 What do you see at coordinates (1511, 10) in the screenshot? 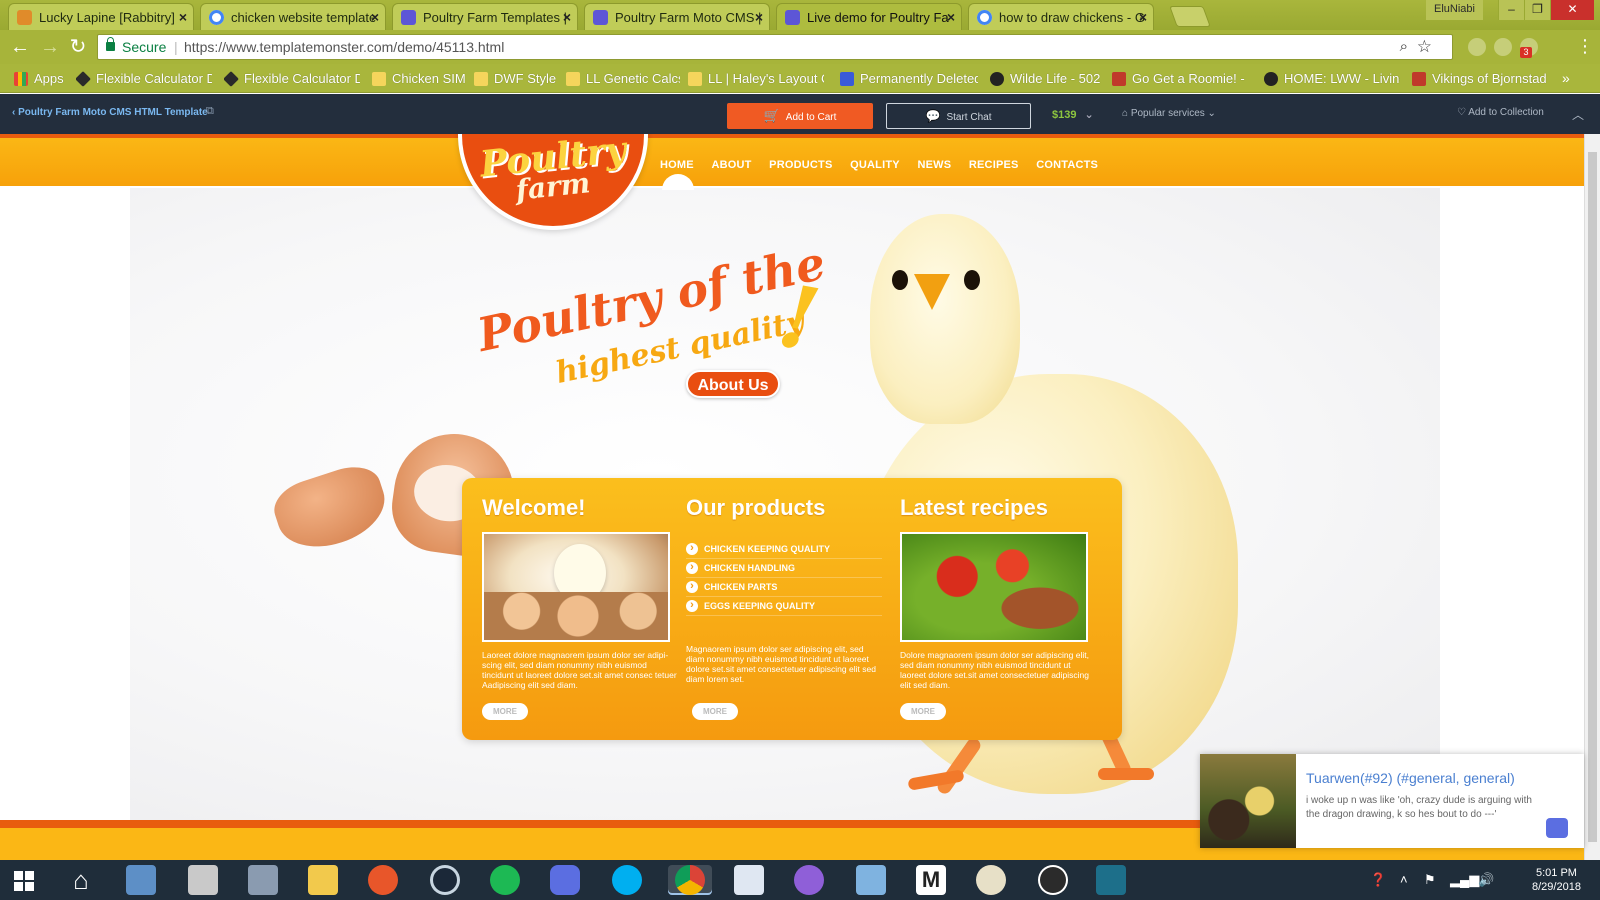
I see `minimize-icon: –` at bounding box center [1511, 10].